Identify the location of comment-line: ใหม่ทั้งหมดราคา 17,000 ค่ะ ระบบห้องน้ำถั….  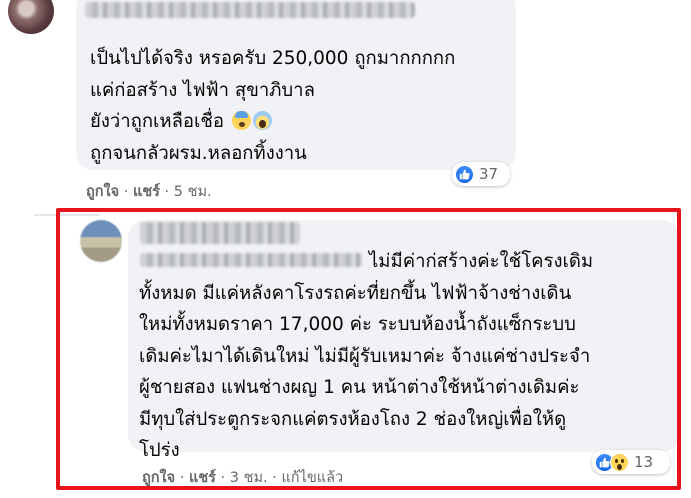
(357, 324).